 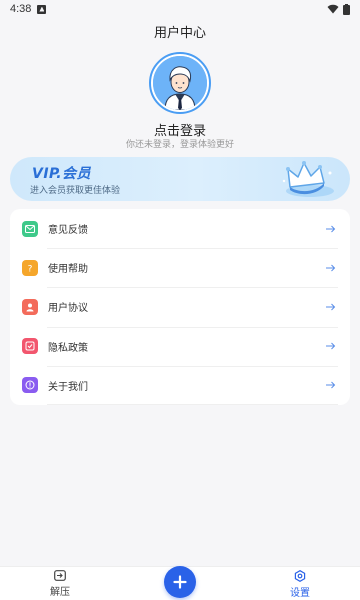 What do you see at coordinates (30, 228) in the screenshot?
I see `feedback-icon` at bounding box center [30, 228].